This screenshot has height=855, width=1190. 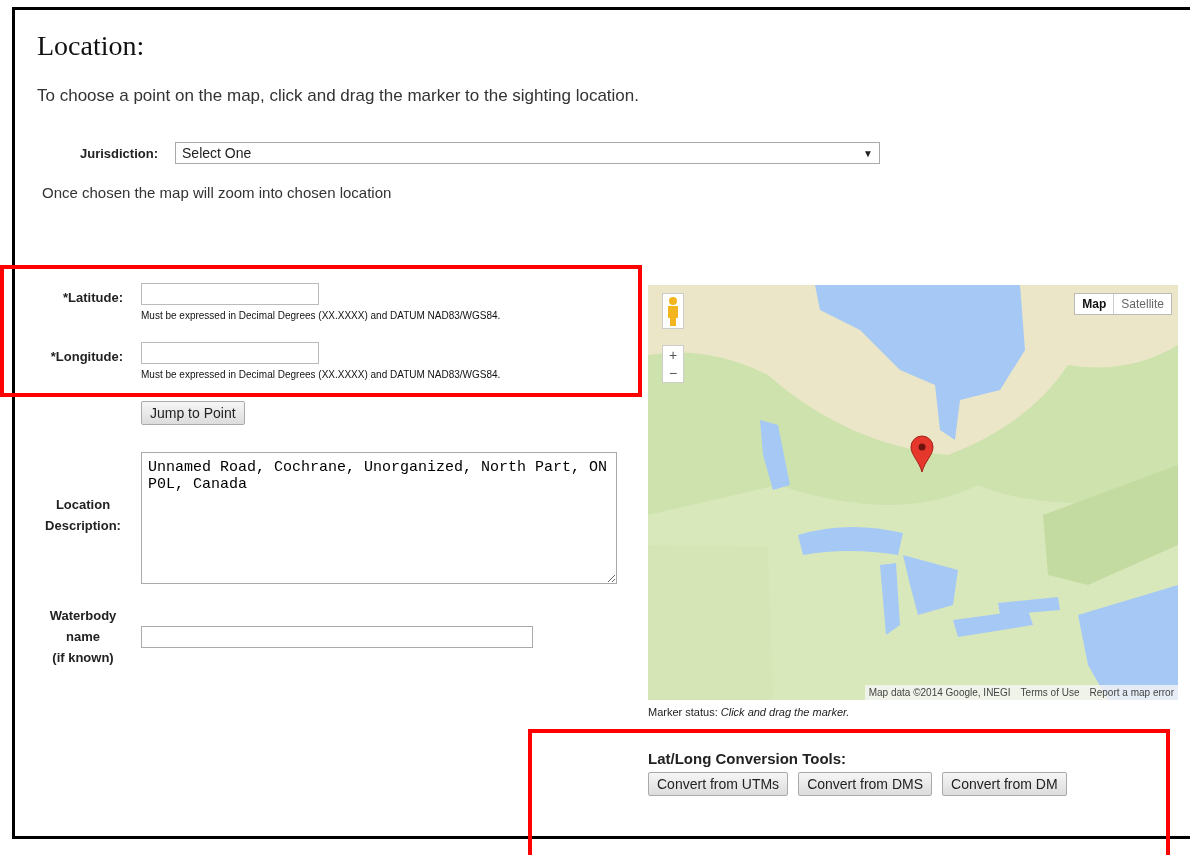 I want to click on caret-icon: ▼, so click(x=868, y=153).